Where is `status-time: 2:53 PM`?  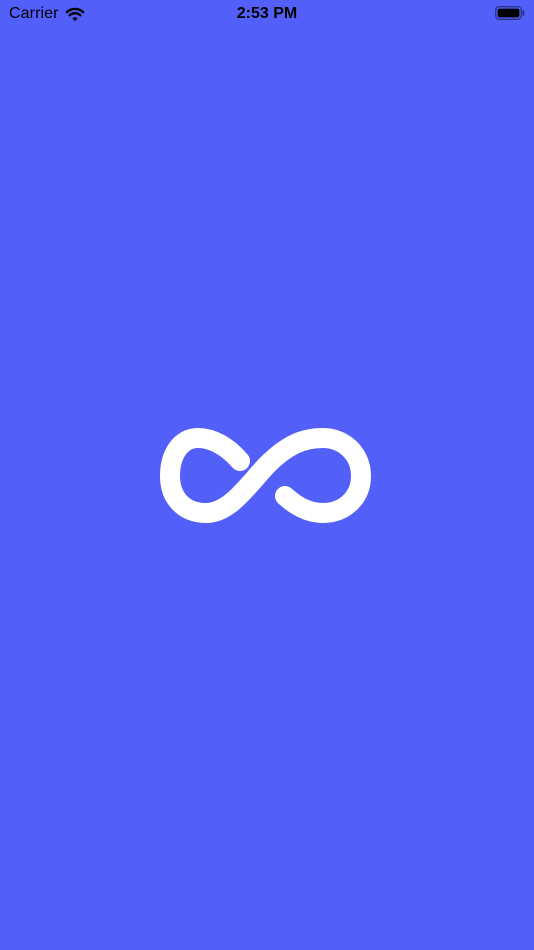
status-time: 2:53 PM is located at coordinates (267, 13).